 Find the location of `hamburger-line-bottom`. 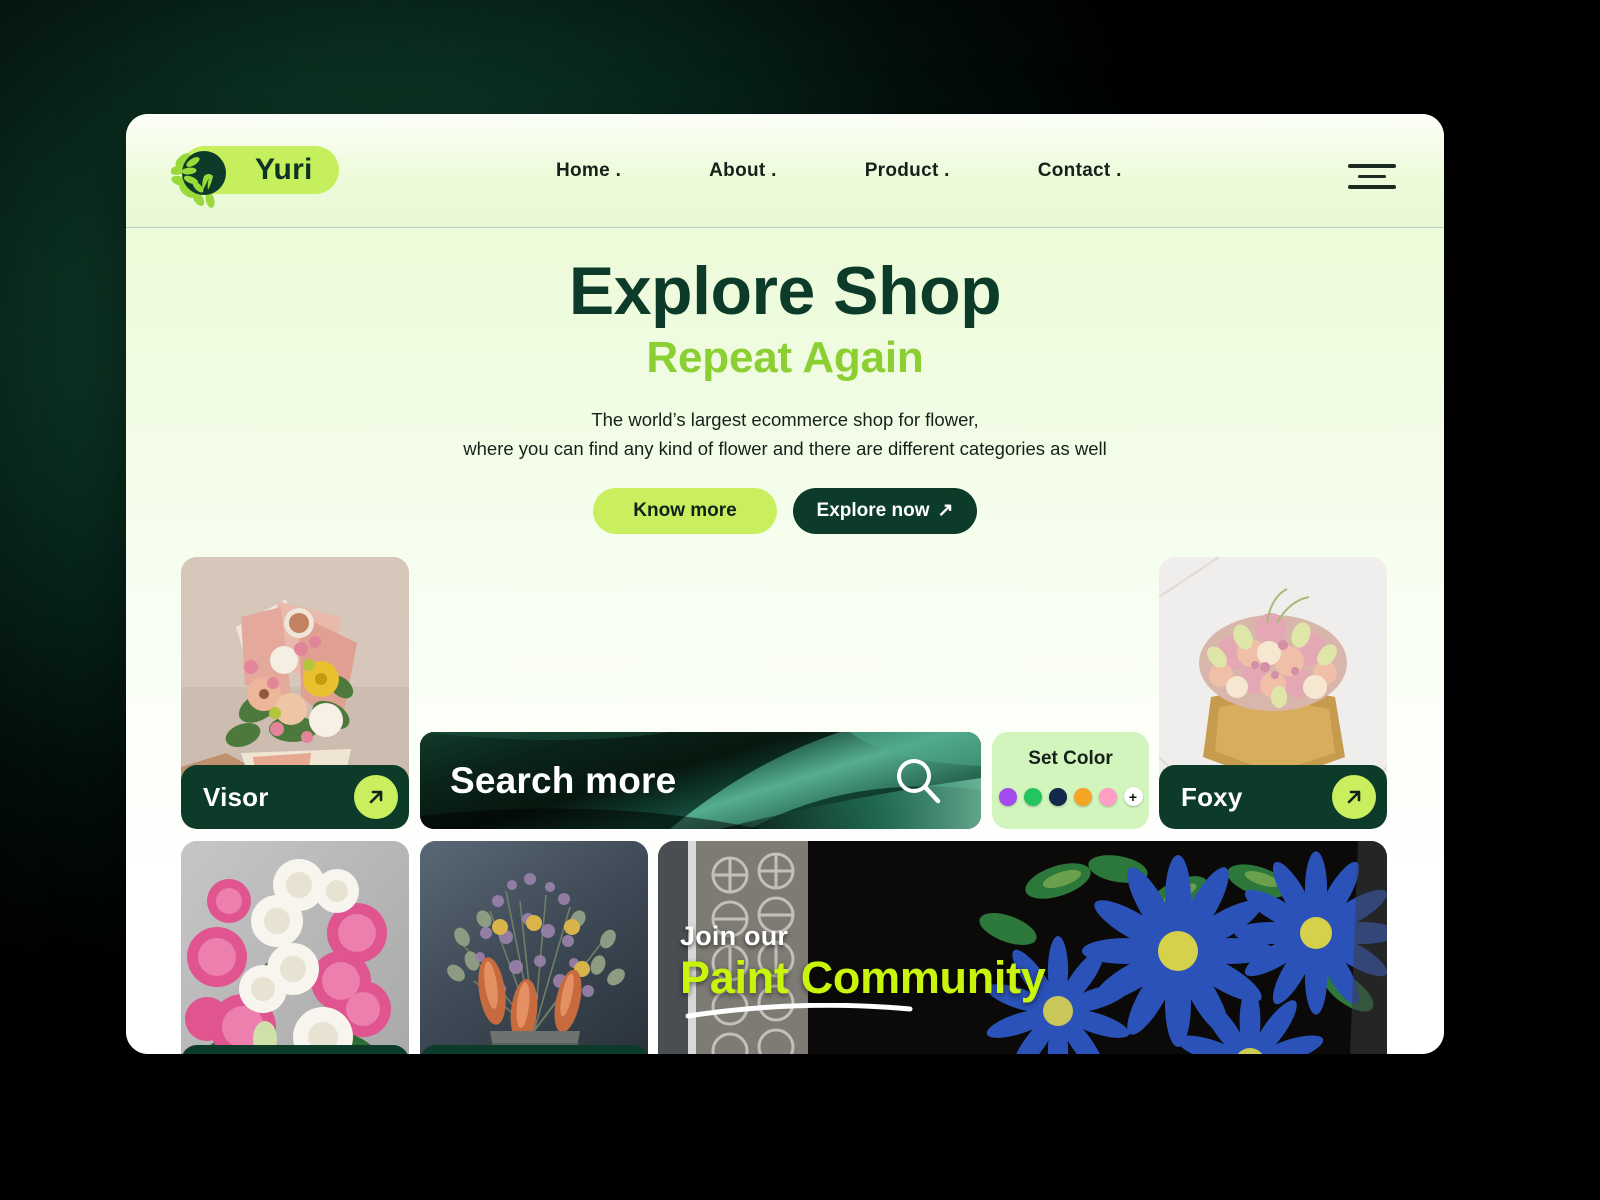

hamburger-line-bottom is located at coordinates (1372, 187).